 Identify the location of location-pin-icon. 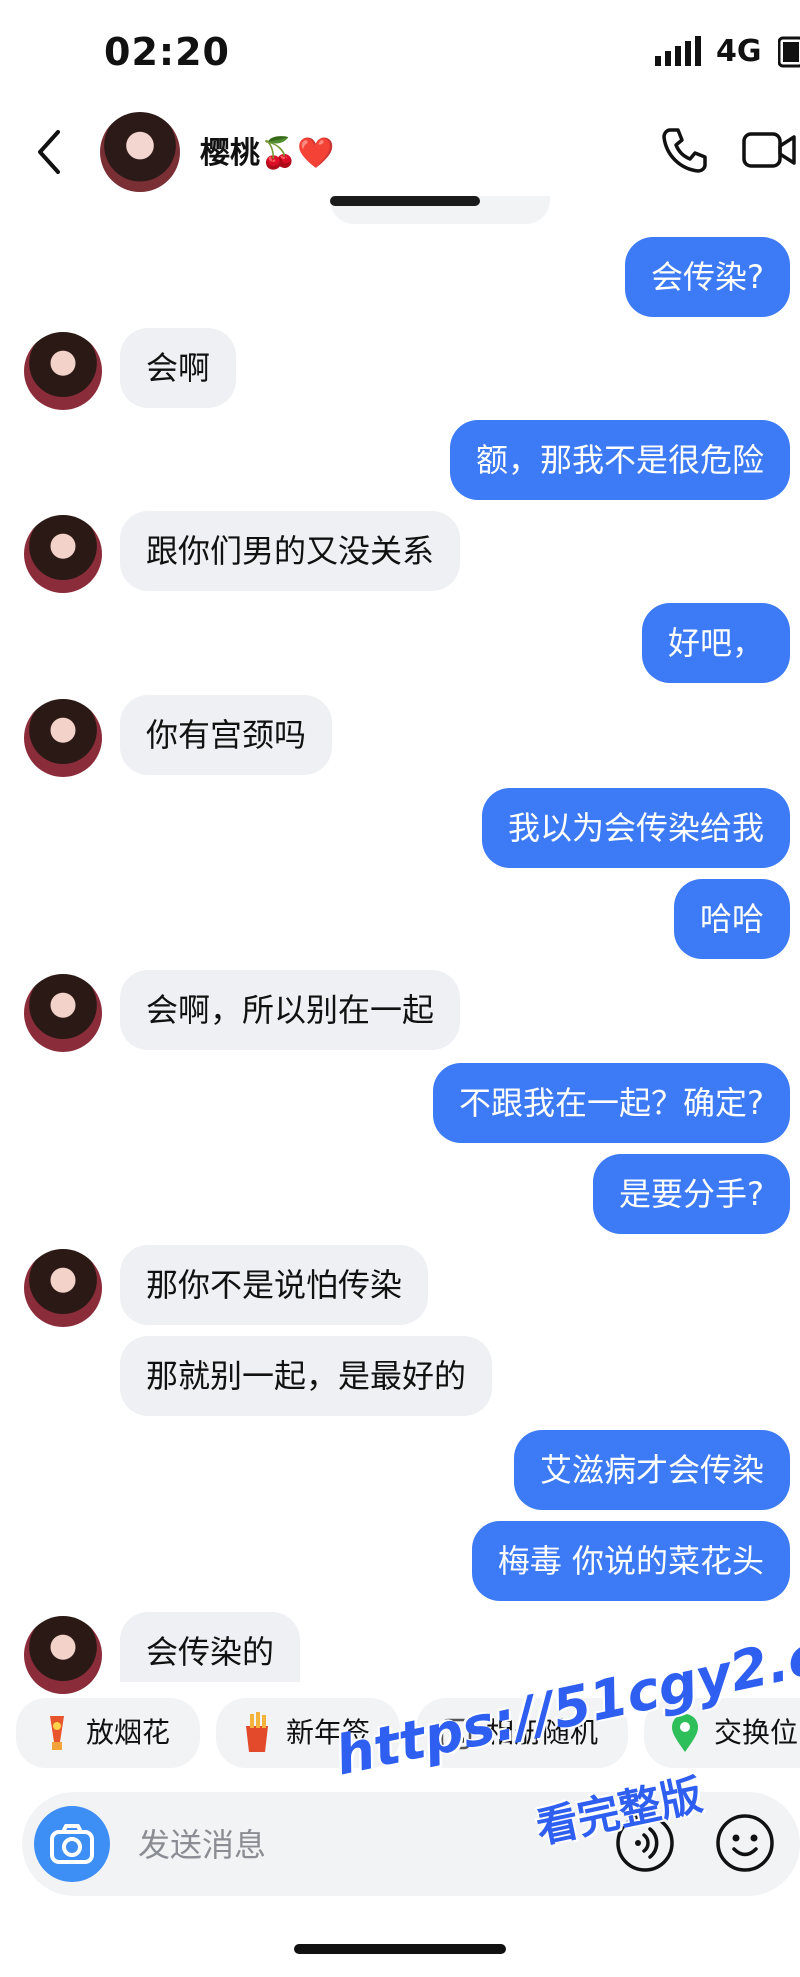
(685, 1733).